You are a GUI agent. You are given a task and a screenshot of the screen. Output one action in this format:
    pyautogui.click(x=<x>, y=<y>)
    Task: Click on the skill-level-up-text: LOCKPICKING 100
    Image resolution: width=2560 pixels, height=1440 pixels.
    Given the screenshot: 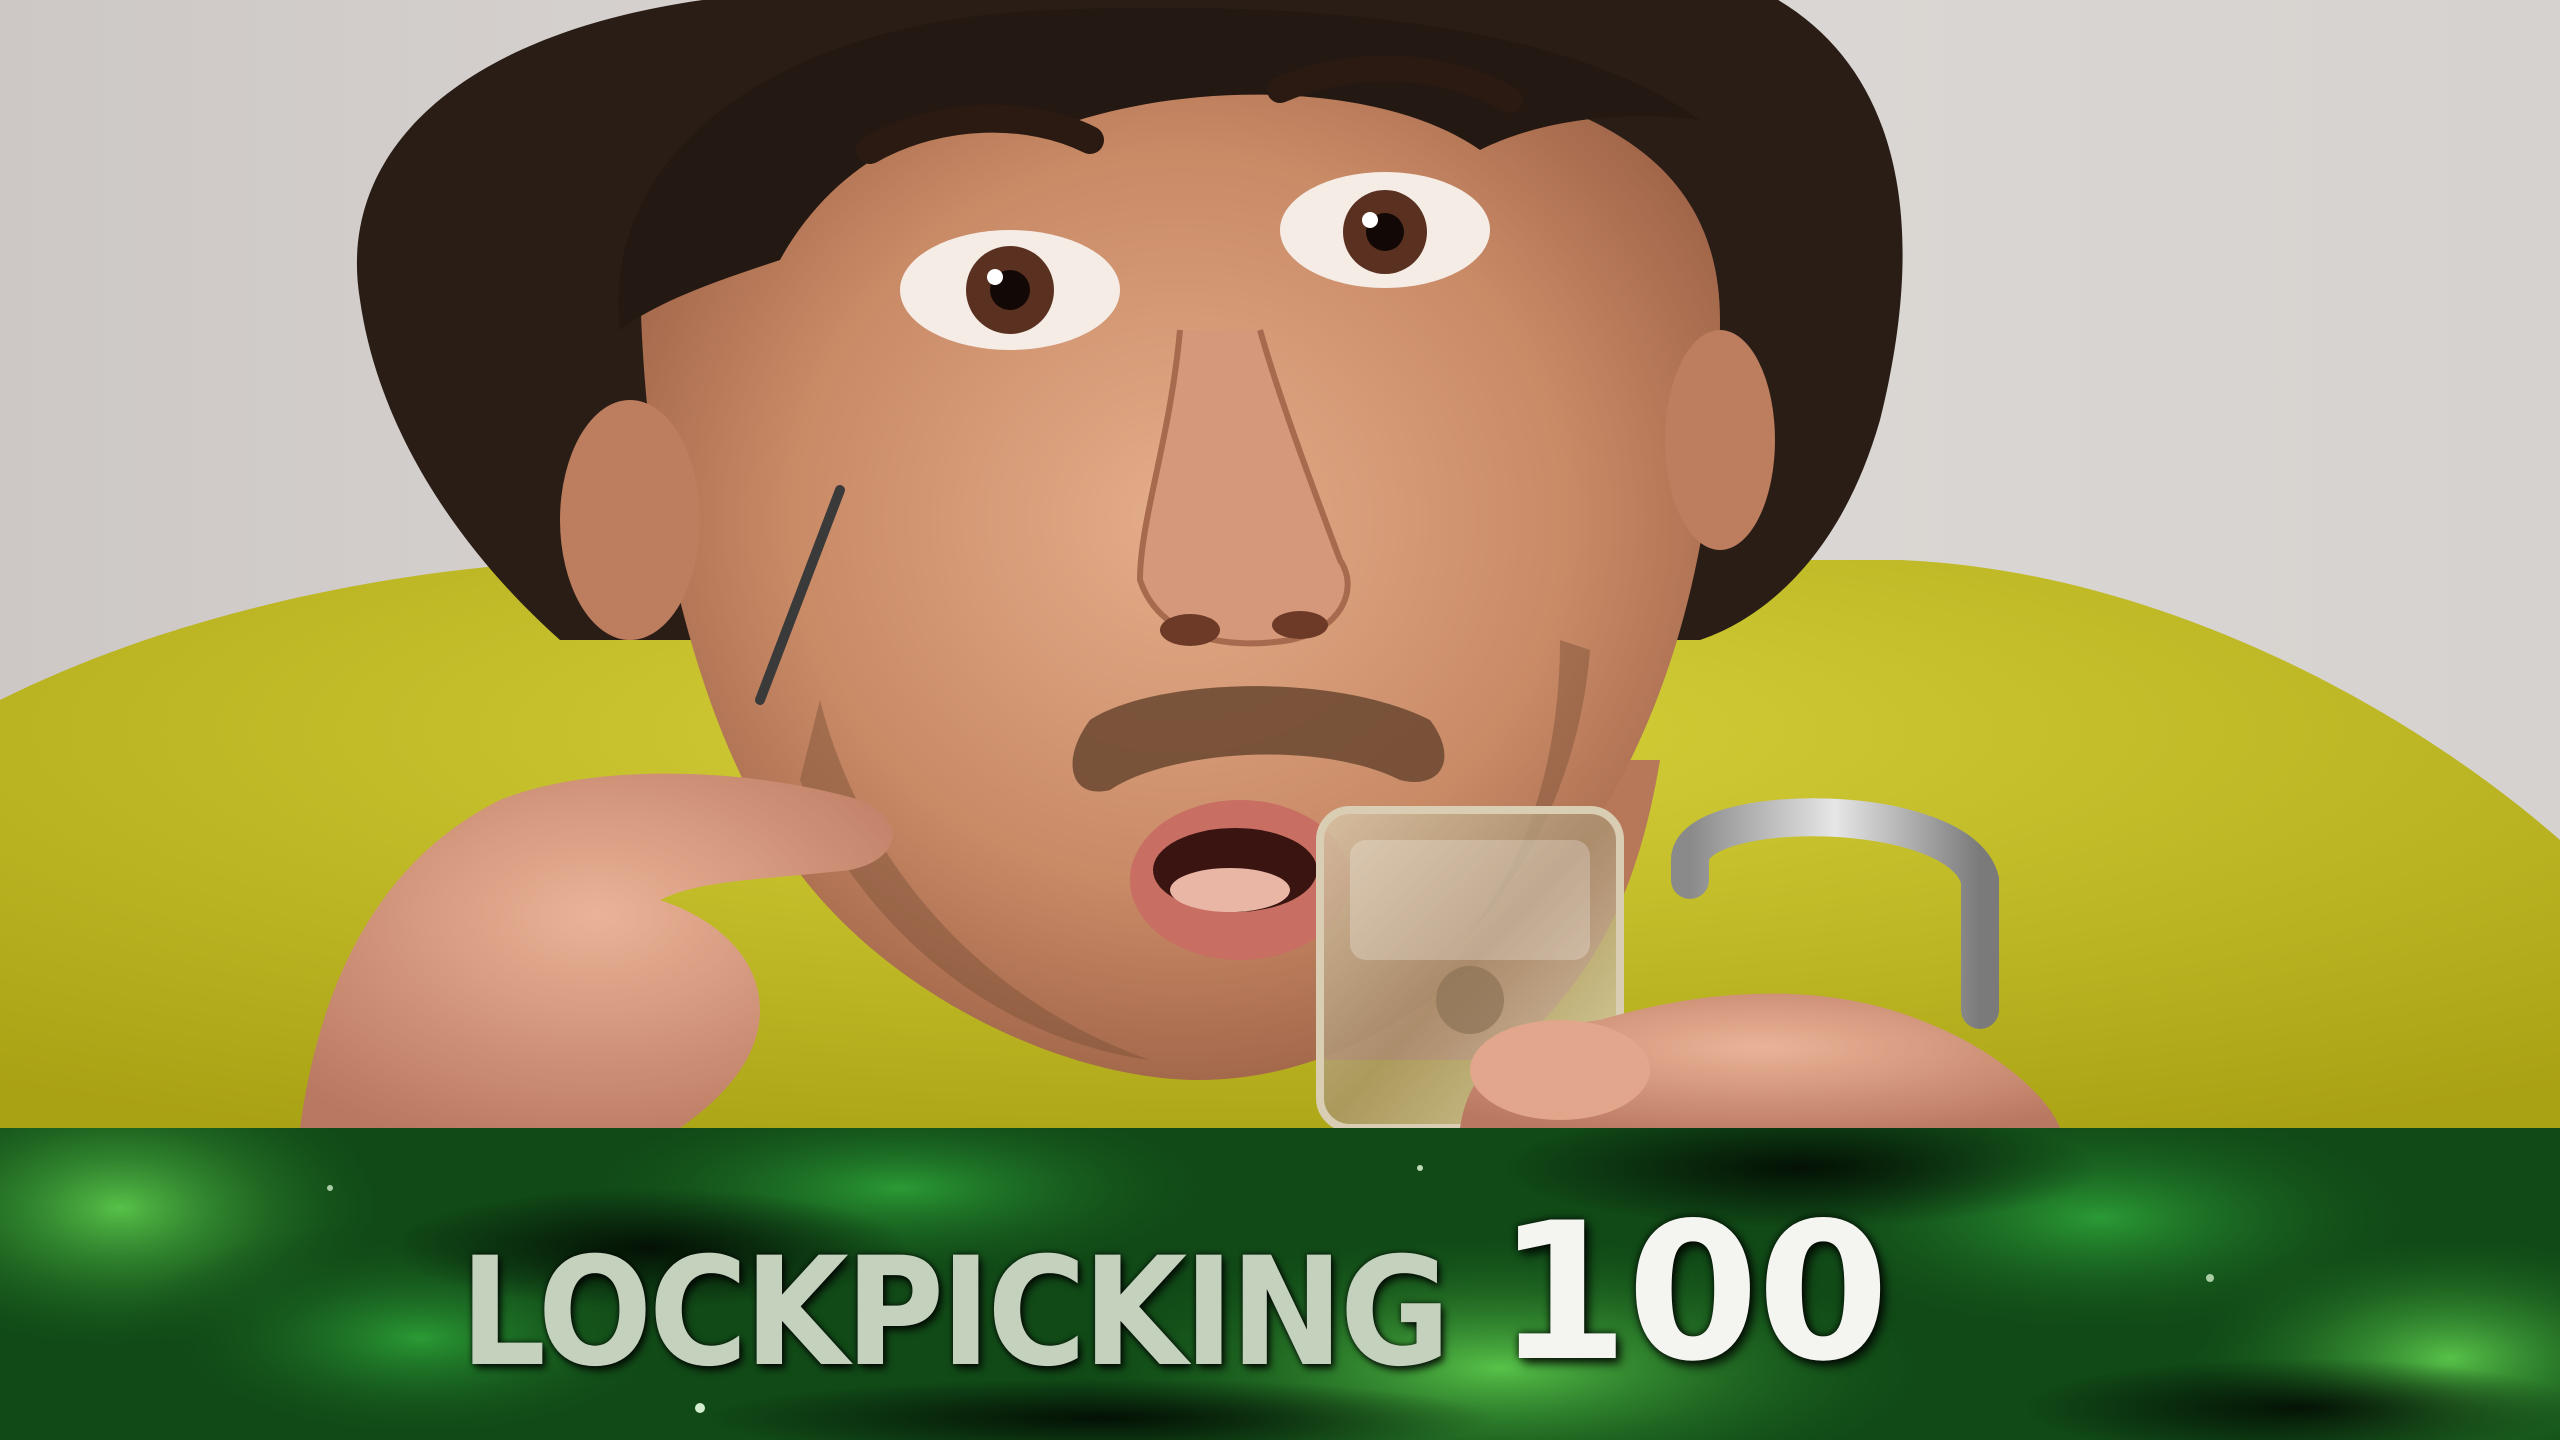 What is the action you would take?
    pyautogui.click(x=1175, y=1292)
    